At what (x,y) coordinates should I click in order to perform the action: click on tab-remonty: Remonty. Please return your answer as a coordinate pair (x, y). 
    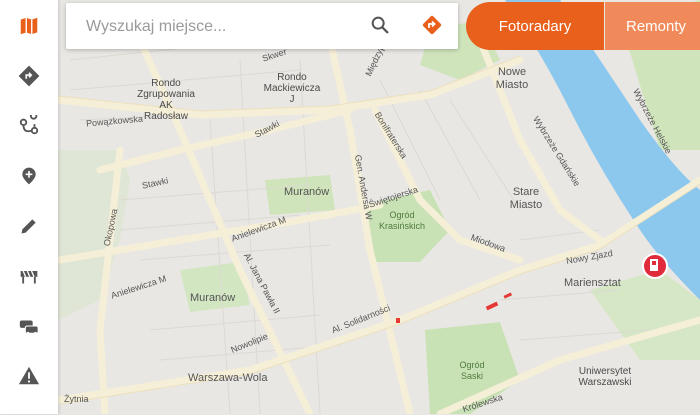
    Looking at the image, I should click on (652, 26).